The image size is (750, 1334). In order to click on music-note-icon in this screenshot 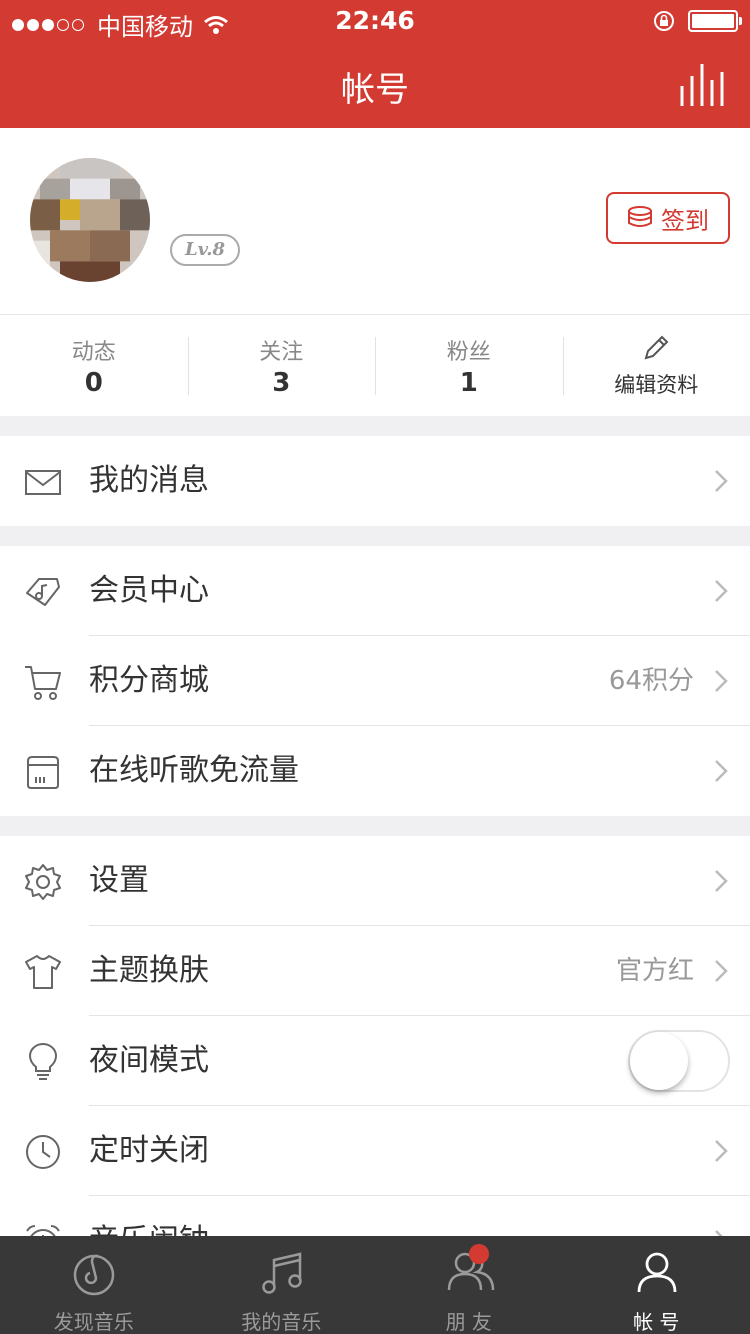, I will do `click(281, 1273)`.